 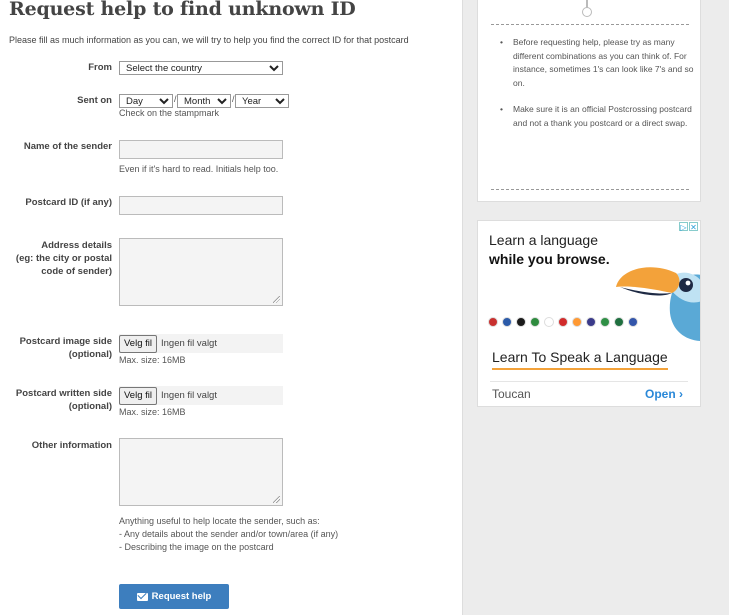 What do you see at coordinates (67, 146) in the screenshot?
I see `sender-label: Name of the sender` at bounding box center [67, 146].